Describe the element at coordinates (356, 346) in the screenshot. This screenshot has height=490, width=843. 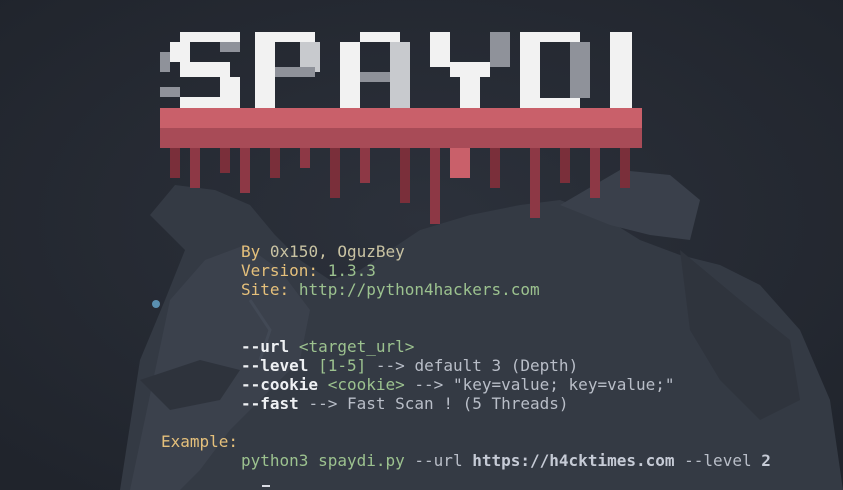
I see `url-arg: <target_url>` at that location.